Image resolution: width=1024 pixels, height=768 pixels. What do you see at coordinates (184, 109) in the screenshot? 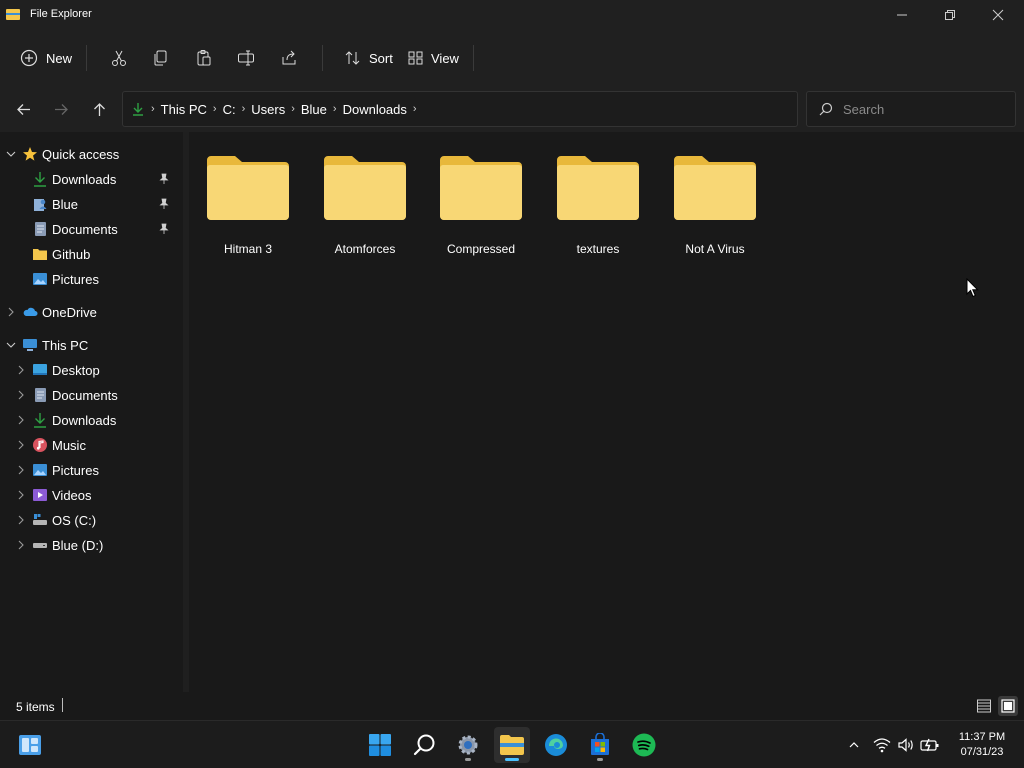
I see `breadcrumb-this-pc: This PC` at bounding box center [184, 109].